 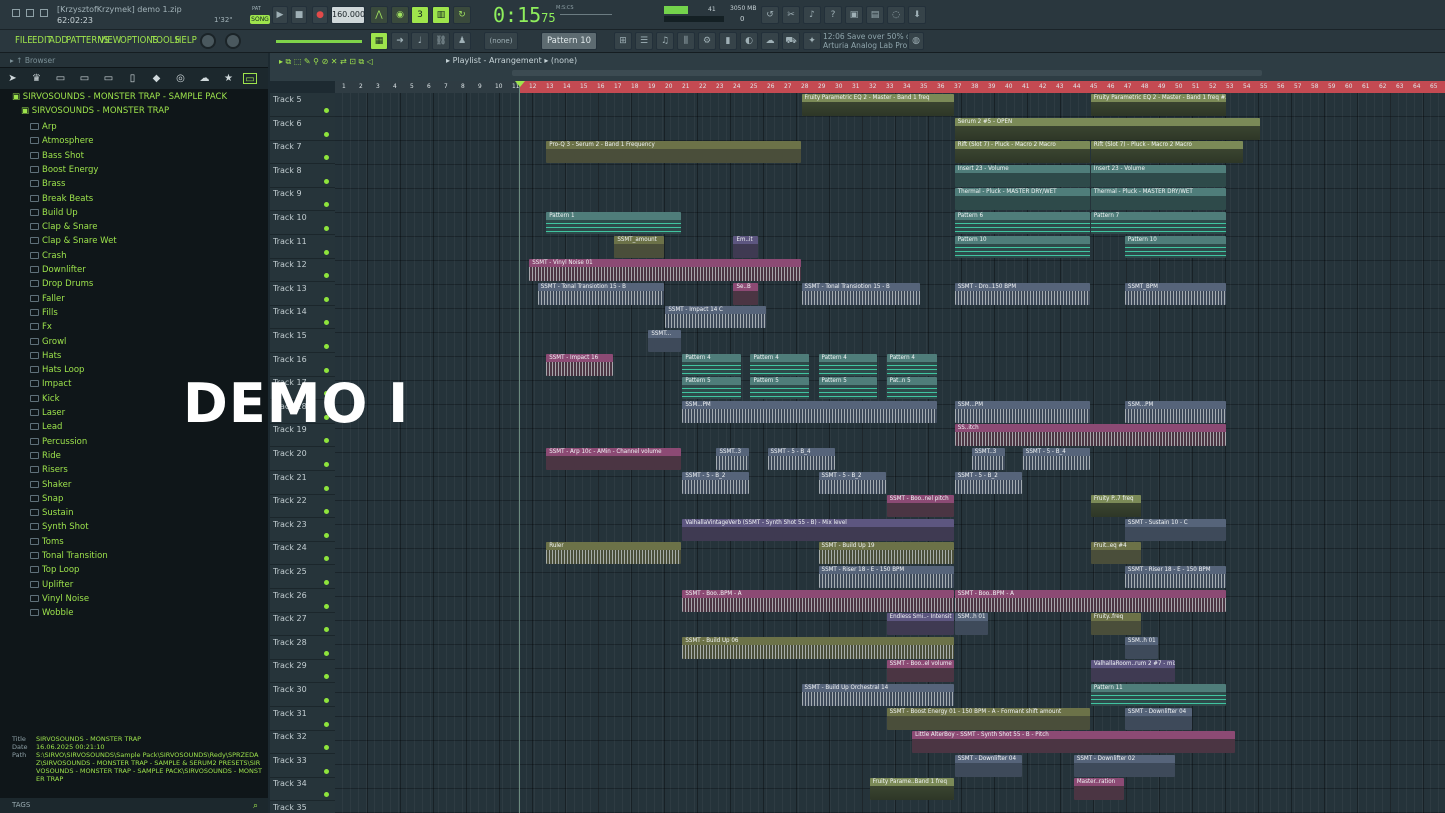 What do you see at coordinates (462, 41) in the screenshot?
I see `stamp-icon: ♟` at bounding box center [462, 41].